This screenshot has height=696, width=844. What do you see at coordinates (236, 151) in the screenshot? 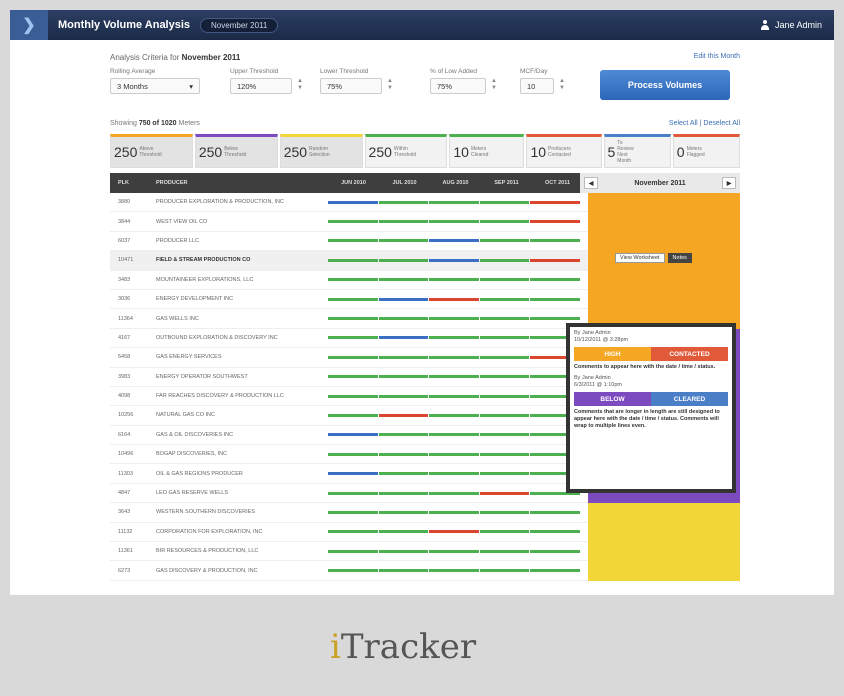
I see `stat-filter: 250 Below Threshold` at bounding box center [236, 151].